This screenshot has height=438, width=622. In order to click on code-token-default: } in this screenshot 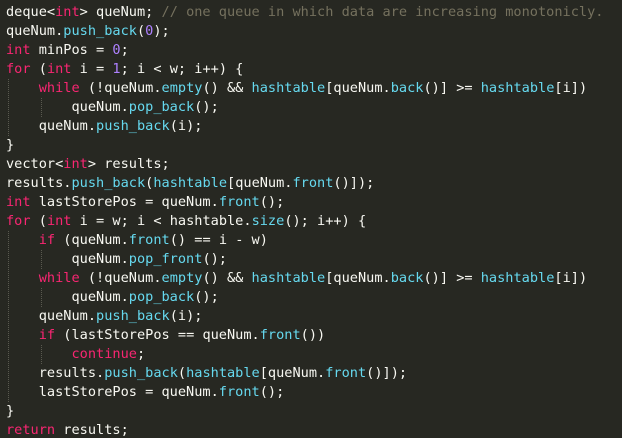, I will do `click(10, 411)`.